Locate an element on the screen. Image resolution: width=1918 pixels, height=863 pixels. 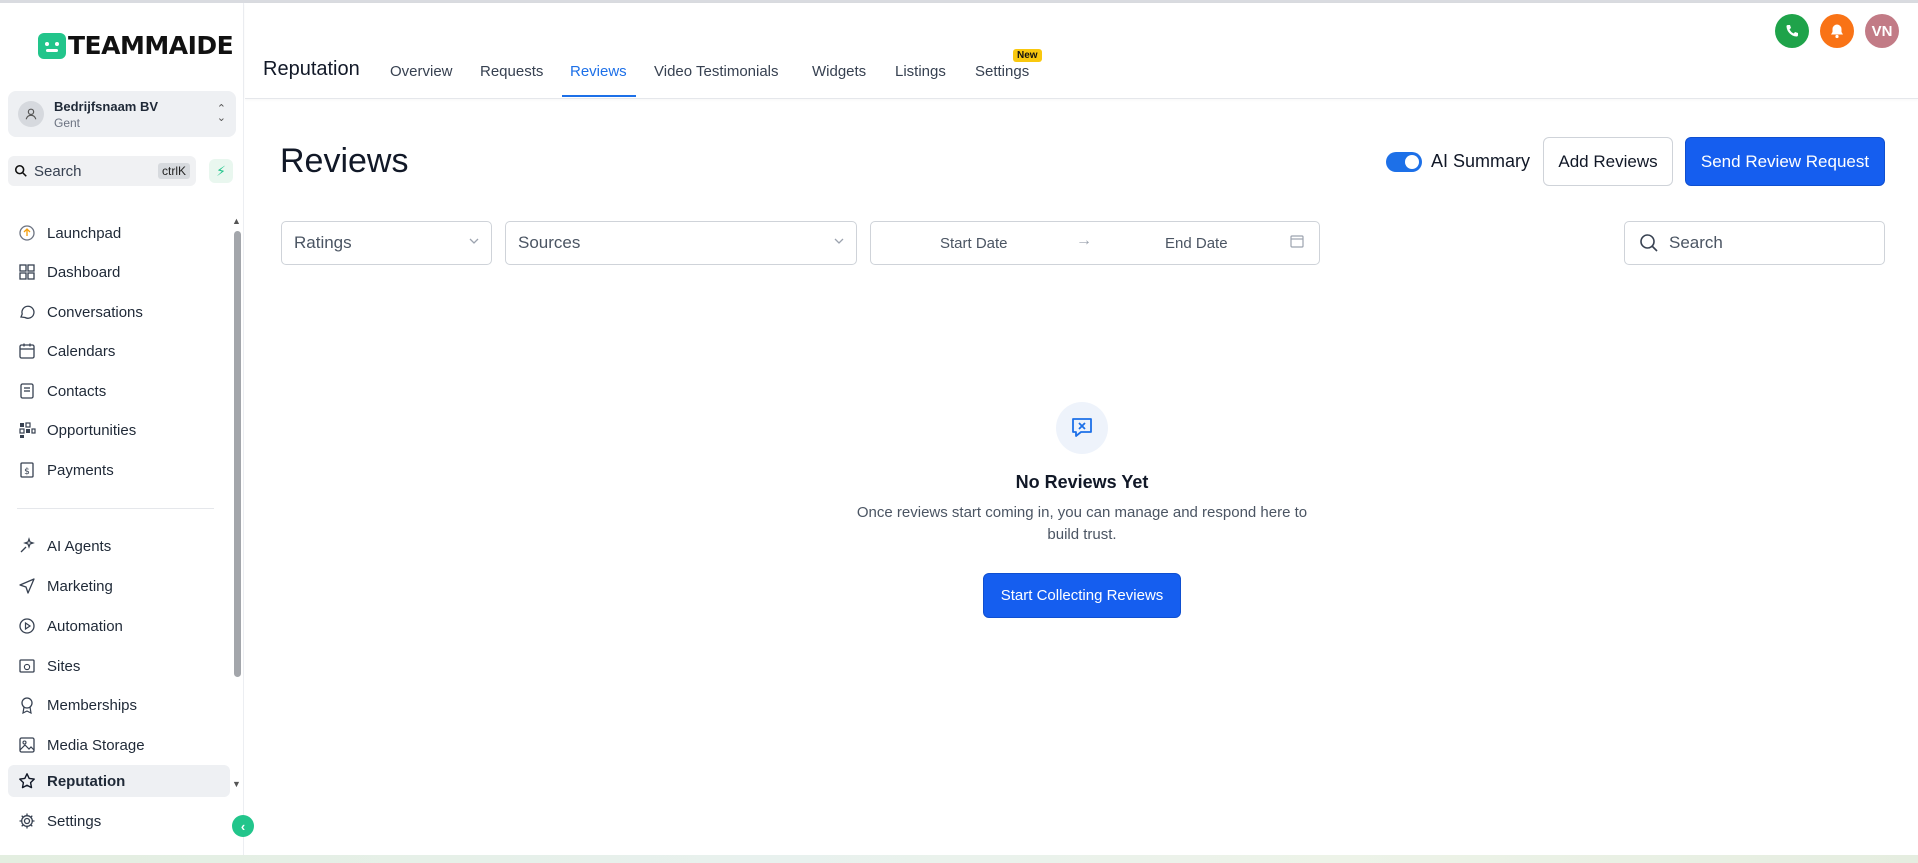
sidebar-item-ai-agents: AI Agents is located at coordinates (119, 546).